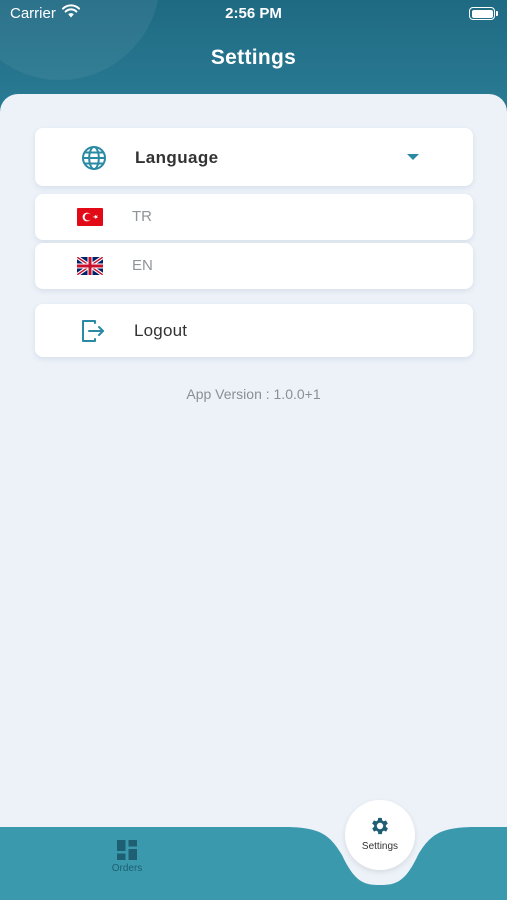 The image size is (507, 900). I want to click on bottom-navigation: Orders Settings, so click(253, 847).